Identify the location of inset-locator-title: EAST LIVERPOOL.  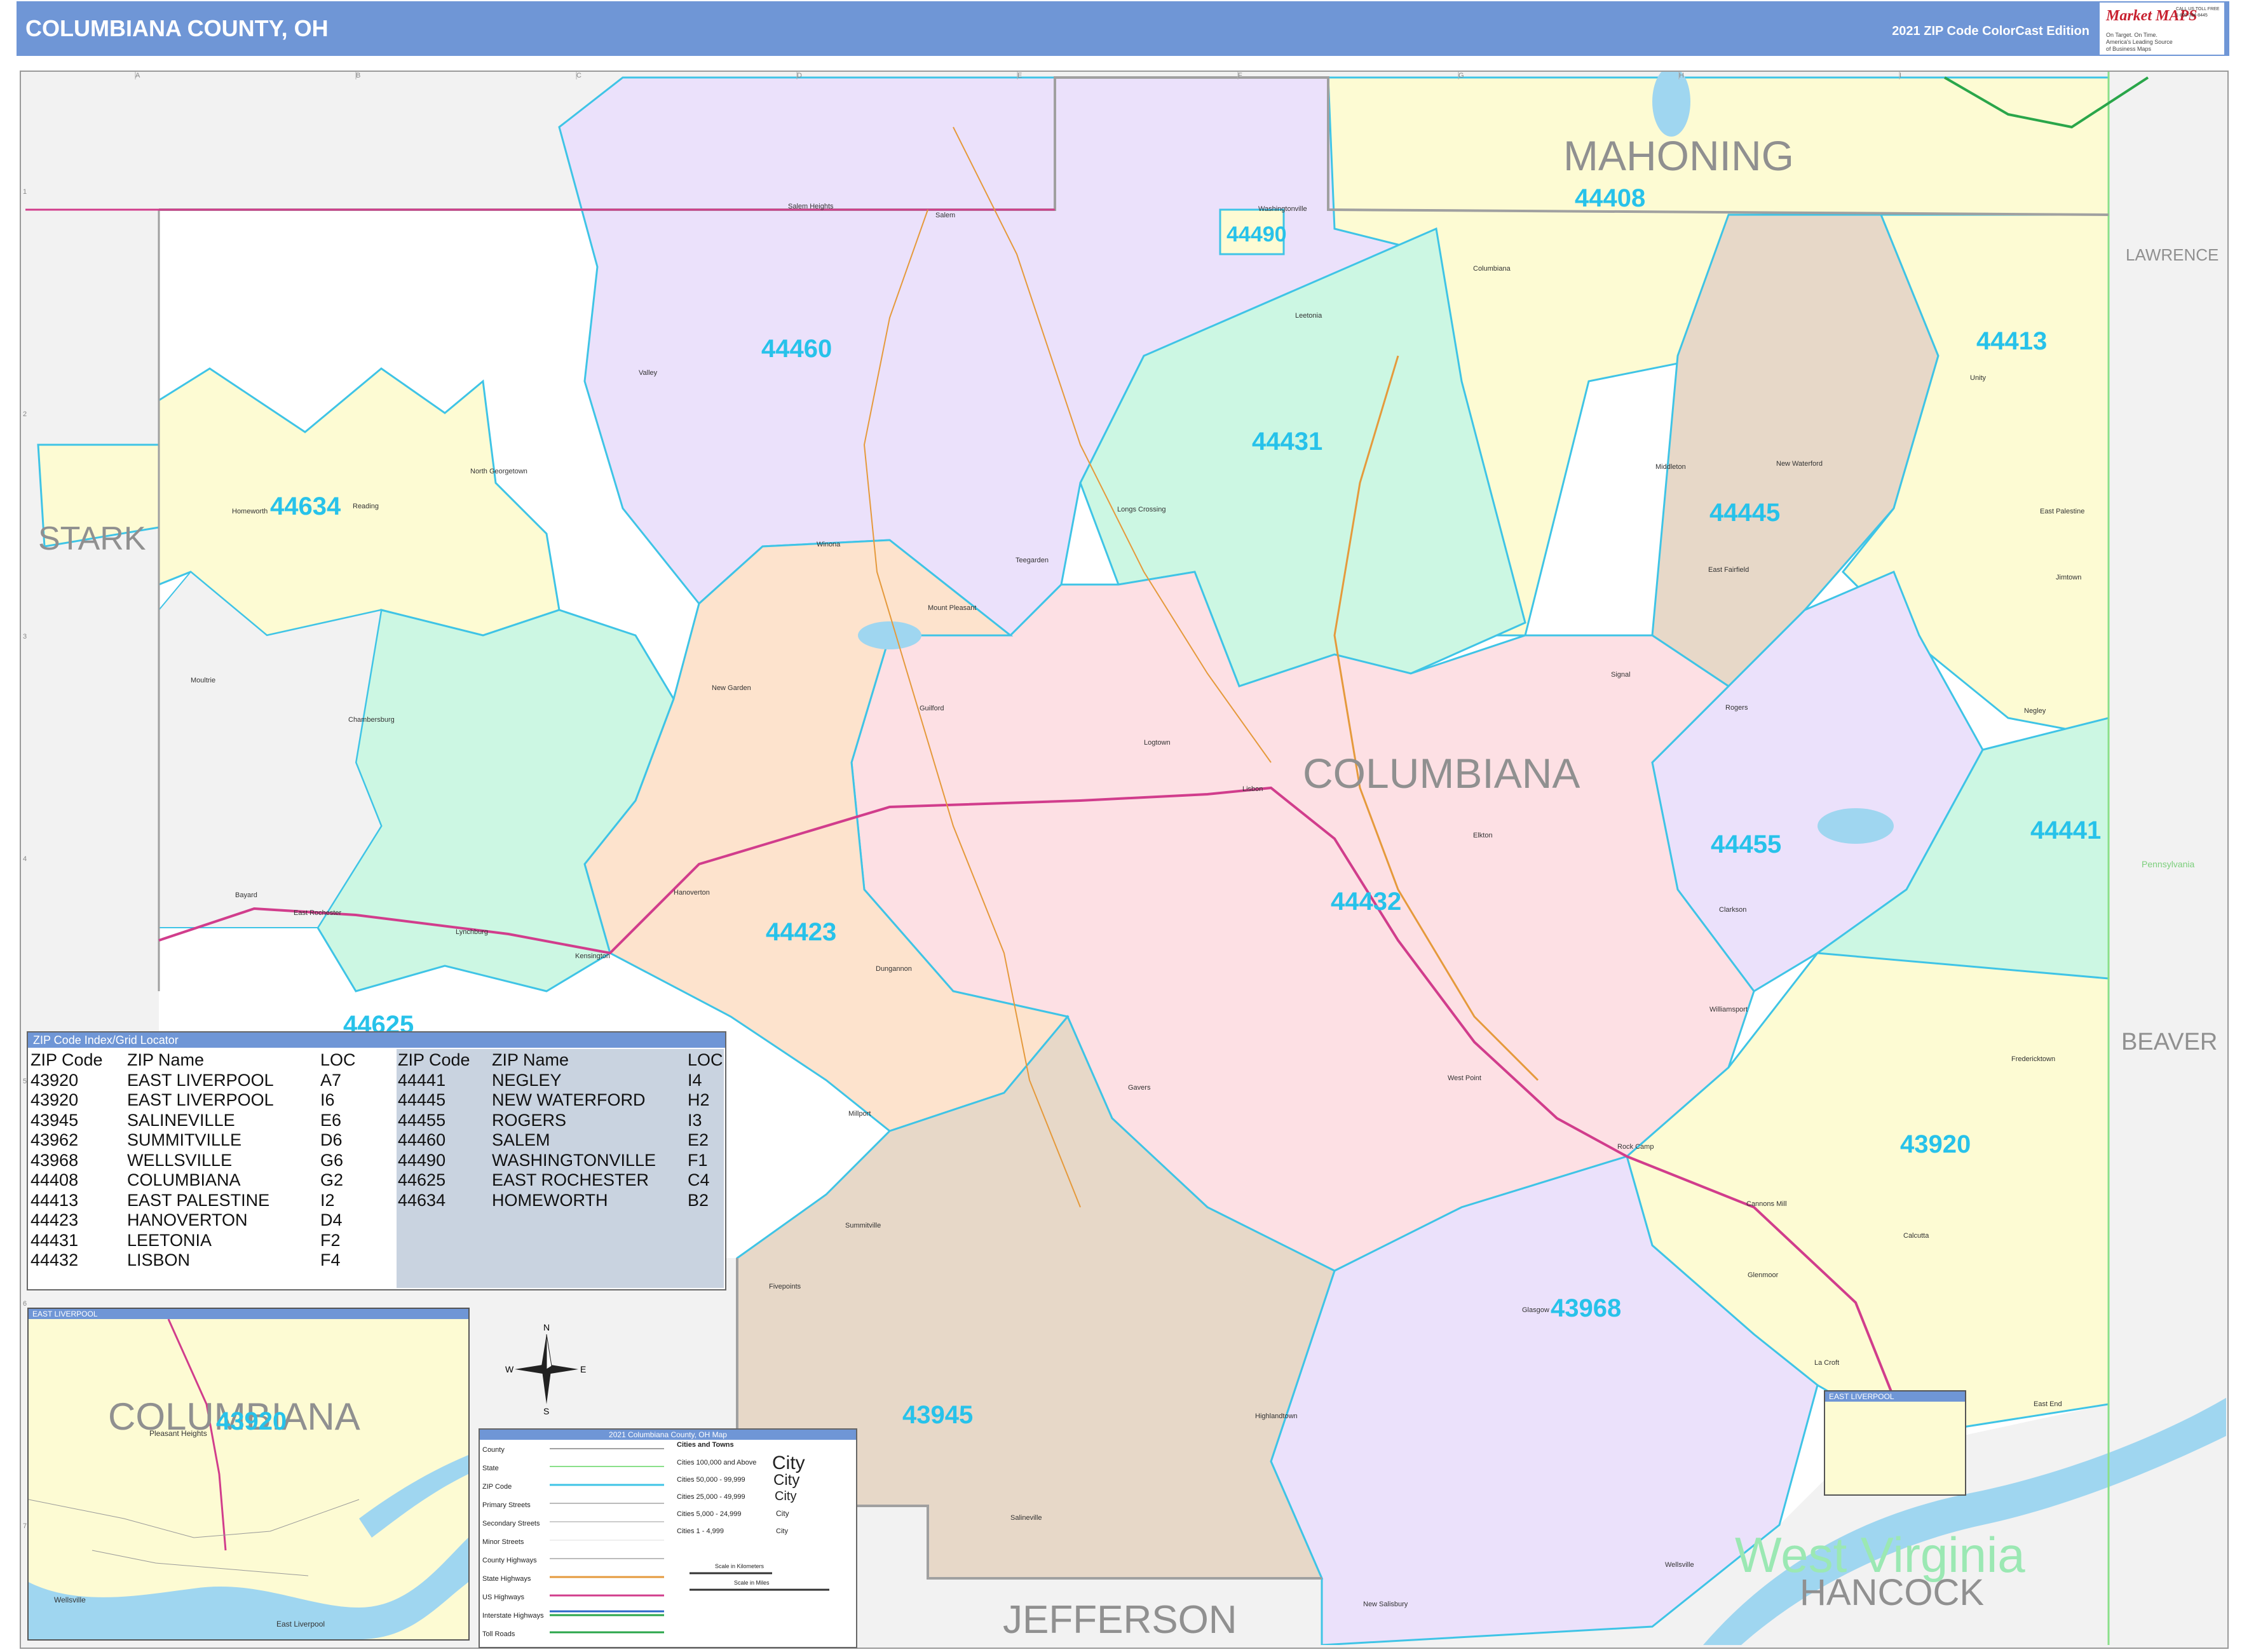
(1895, 1397).